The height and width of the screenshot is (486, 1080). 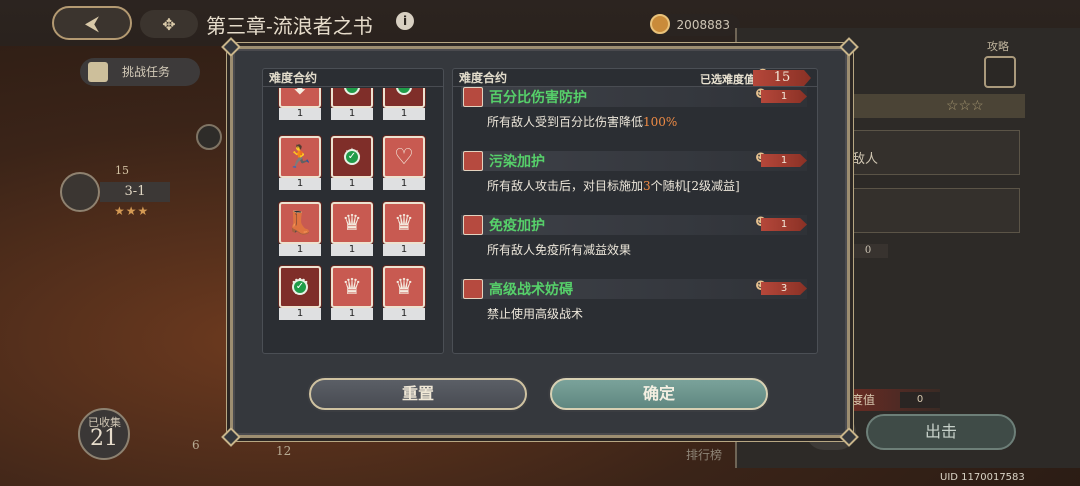 What do you see at coordinates (932, 210) in the screenshot?
I see `info-card` at bounding box center [932, 210].